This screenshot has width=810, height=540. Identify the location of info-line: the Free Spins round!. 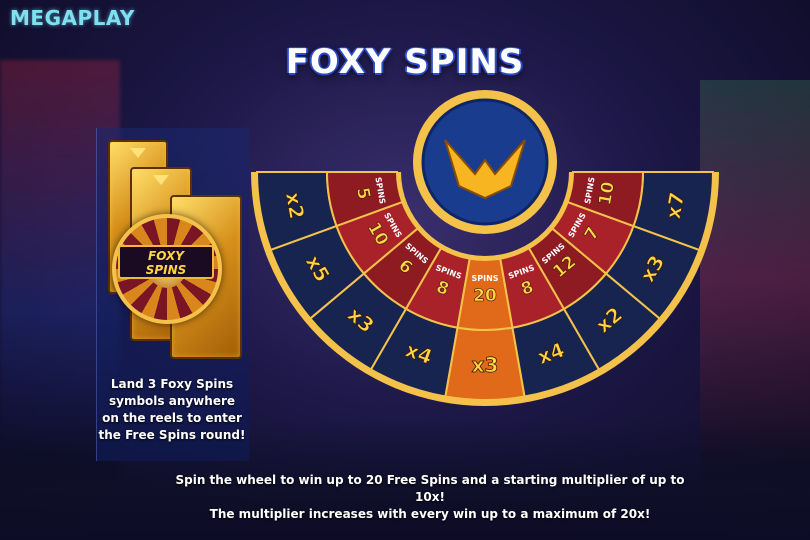
(172, 435).